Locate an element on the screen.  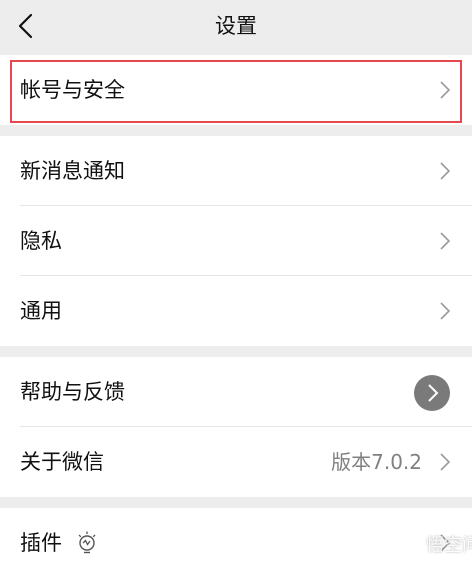
plugin-group: 插件 is located at coordinates (236, 542).